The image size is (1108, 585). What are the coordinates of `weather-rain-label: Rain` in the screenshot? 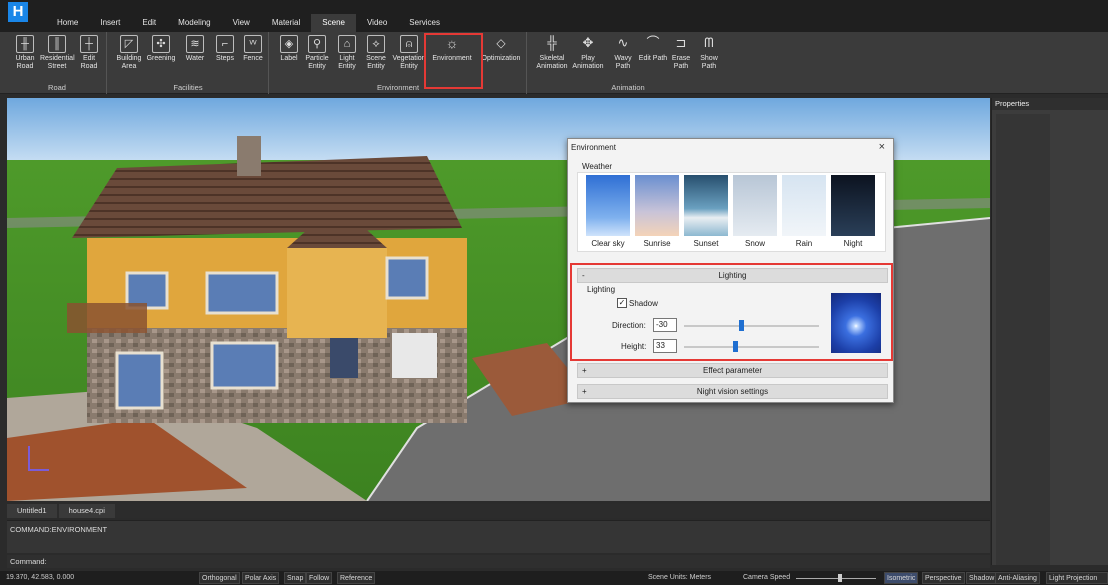 It's located at (804, 243).